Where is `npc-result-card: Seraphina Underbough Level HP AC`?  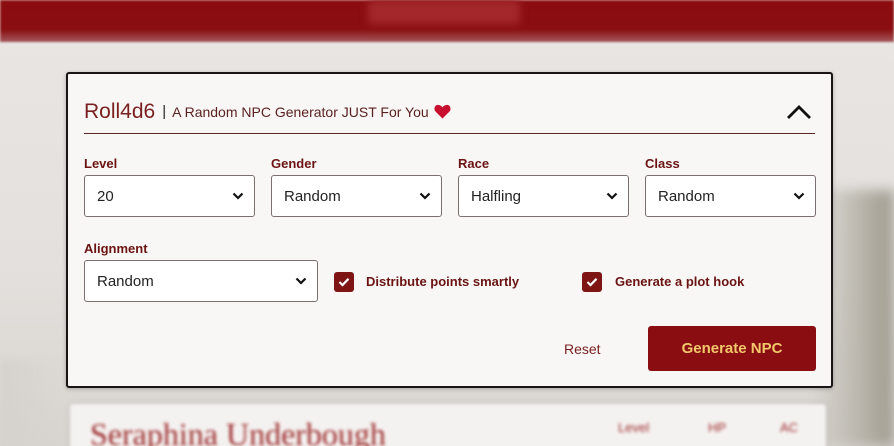
npc-result-card: Seraphina Underbough Level HP AC is located at coordinates (448, 425).